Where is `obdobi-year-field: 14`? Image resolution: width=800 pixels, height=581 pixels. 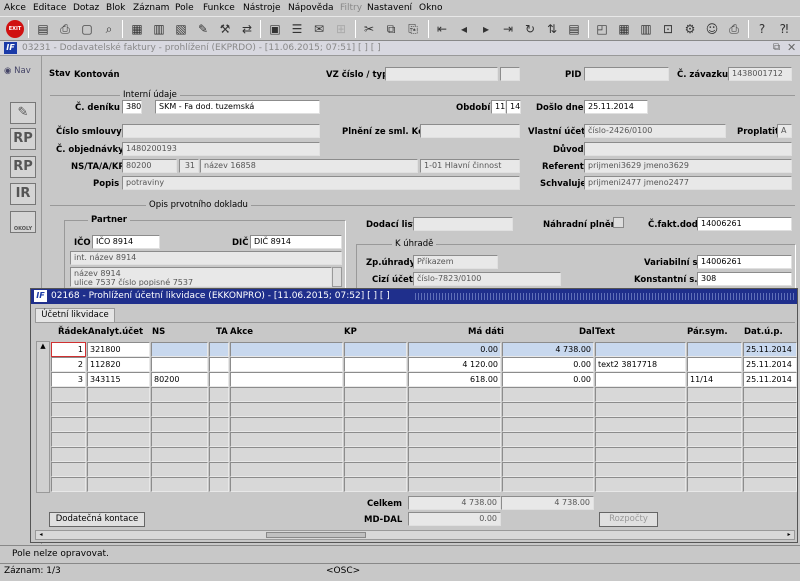
obdobi-year-field: 14 is located at coordinates (513, 107).